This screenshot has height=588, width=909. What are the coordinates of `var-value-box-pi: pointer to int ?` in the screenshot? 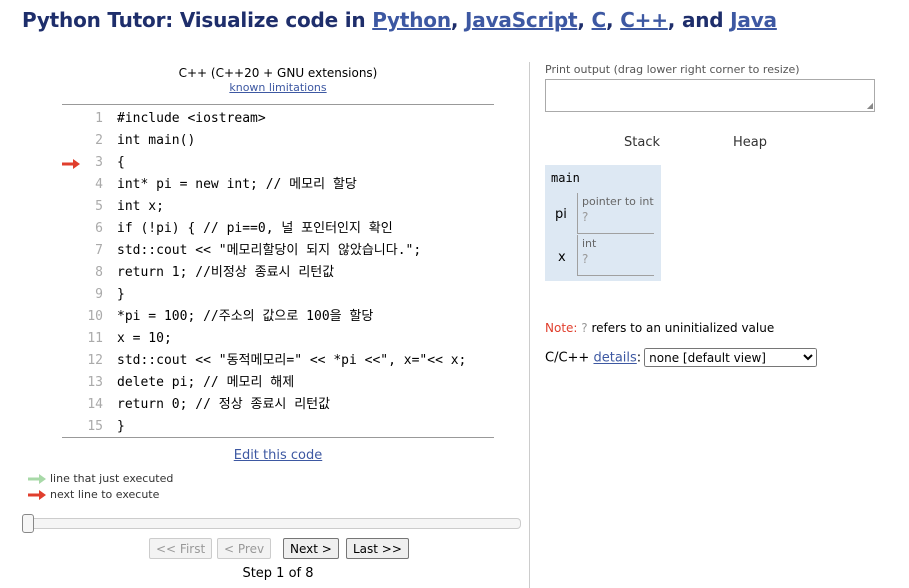 It's located at (615, 213).